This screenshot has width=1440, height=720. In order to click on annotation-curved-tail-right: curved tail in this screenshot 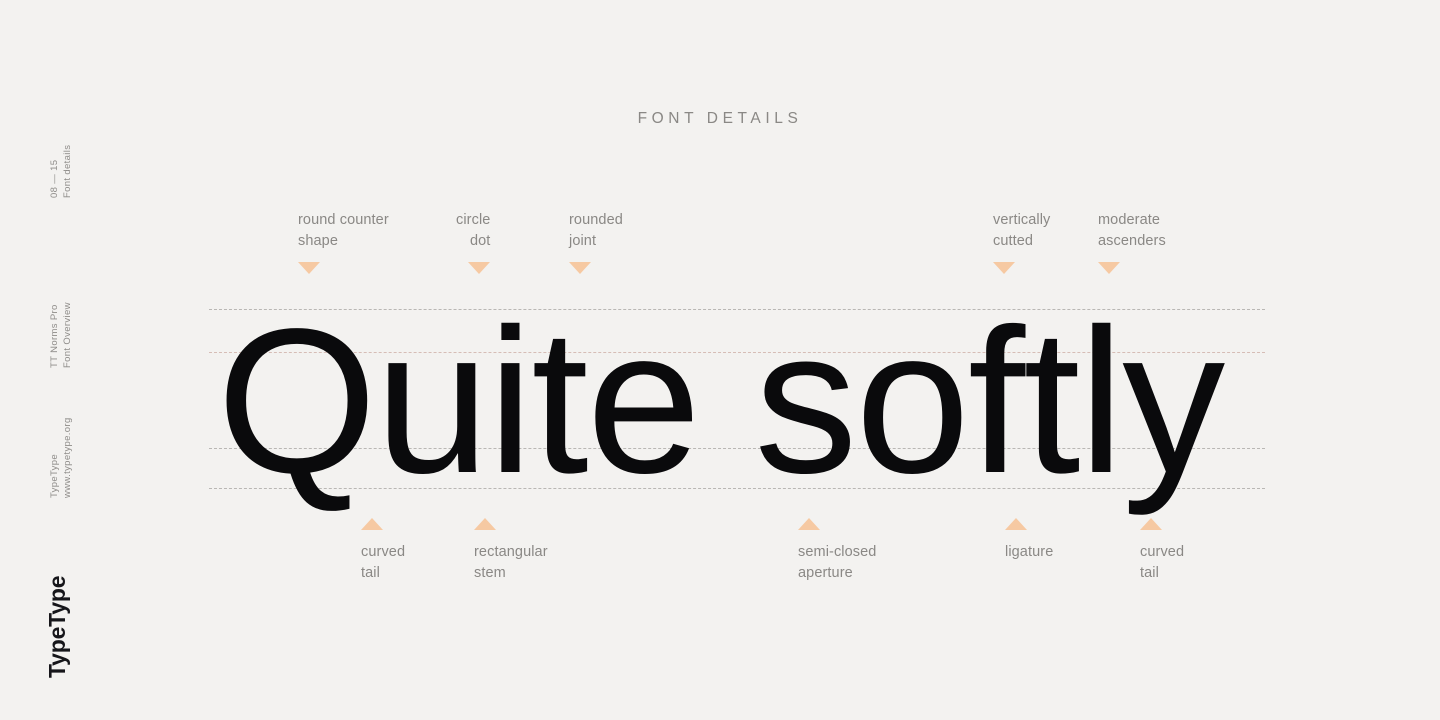, I will do `click(1162, 551)`.